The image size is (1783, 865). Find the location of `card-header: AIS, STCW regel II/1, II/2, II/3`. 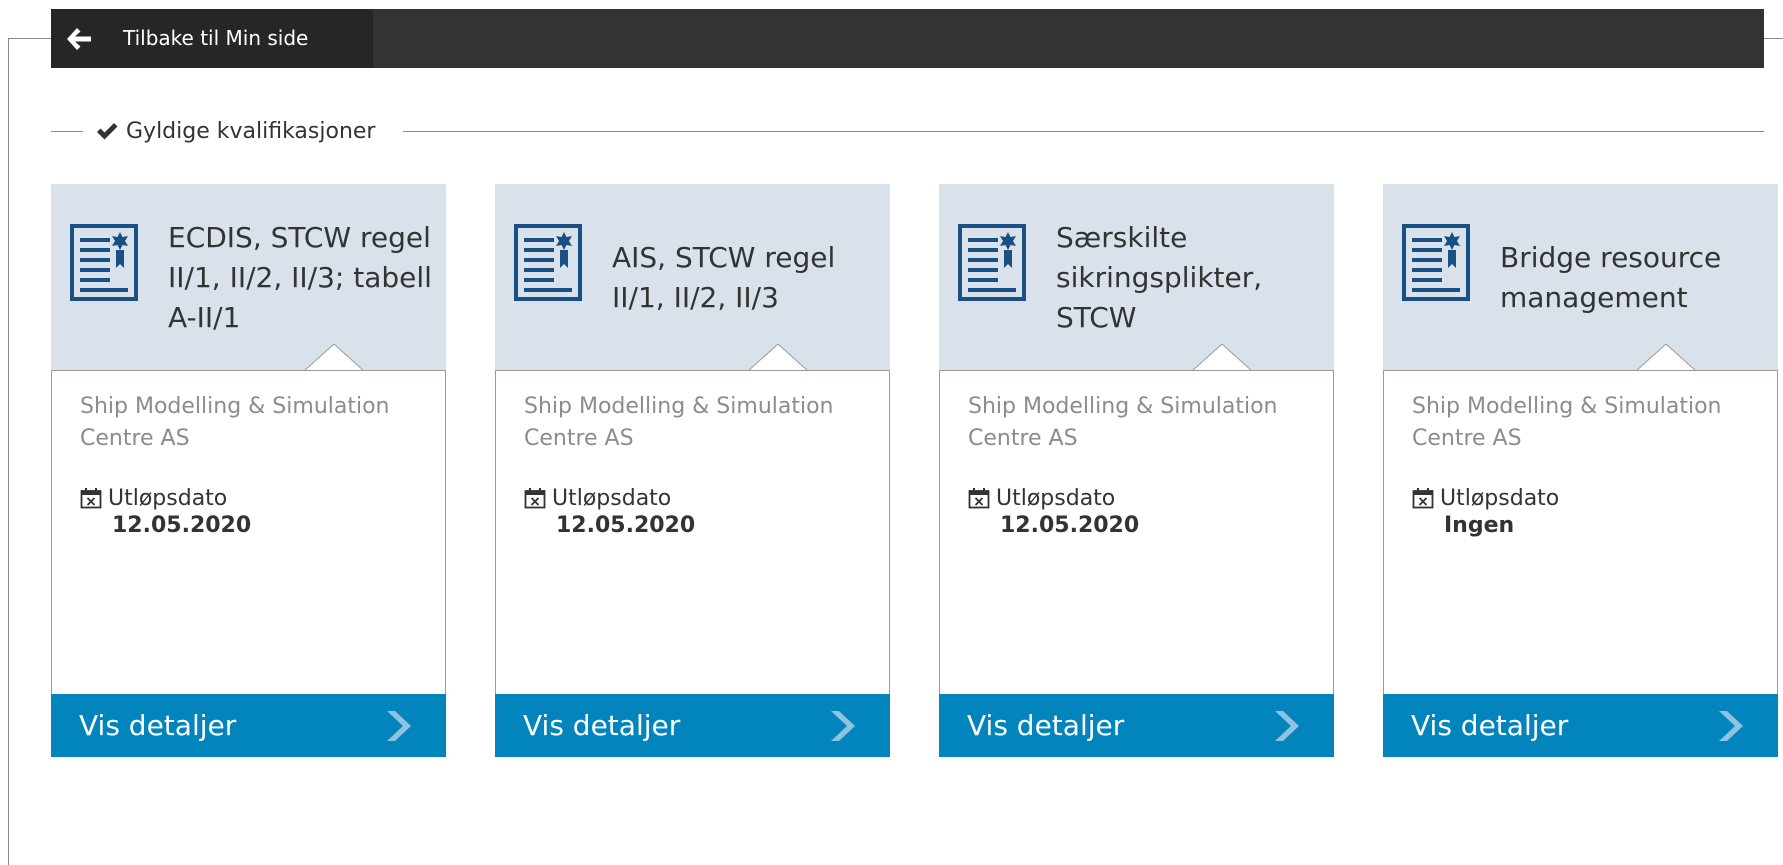

card-header: AIS, STCW regel II/1, II/2, II/3 is located at coordinates (692, 277).